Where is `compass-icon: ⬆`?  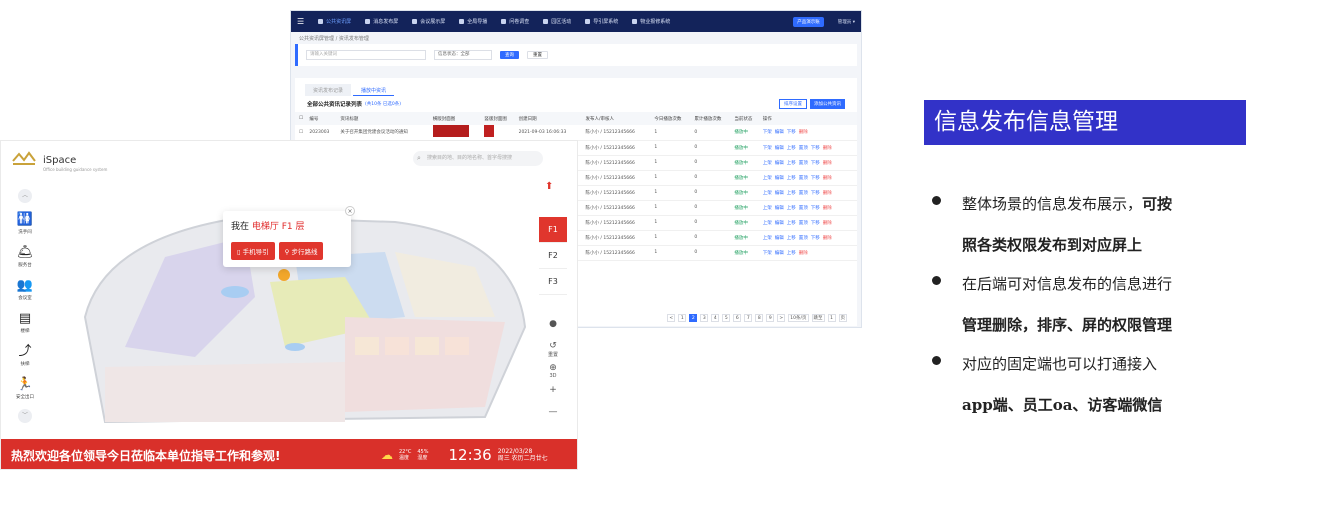 compass-icon: ⬆ is located at coordinates (549, 186).